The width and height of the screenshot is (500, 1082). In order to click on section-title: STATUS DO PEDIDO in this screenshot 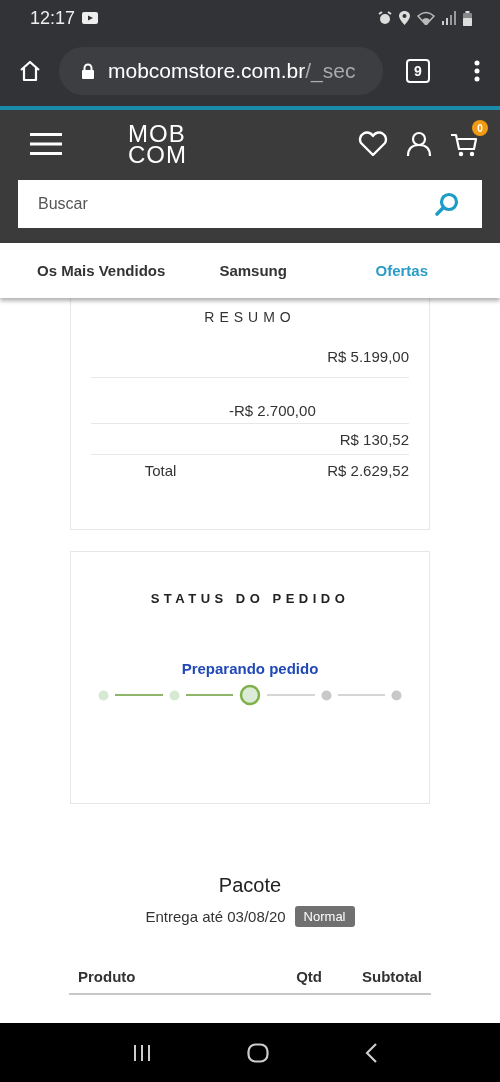, I will do `click(250, 598)`.